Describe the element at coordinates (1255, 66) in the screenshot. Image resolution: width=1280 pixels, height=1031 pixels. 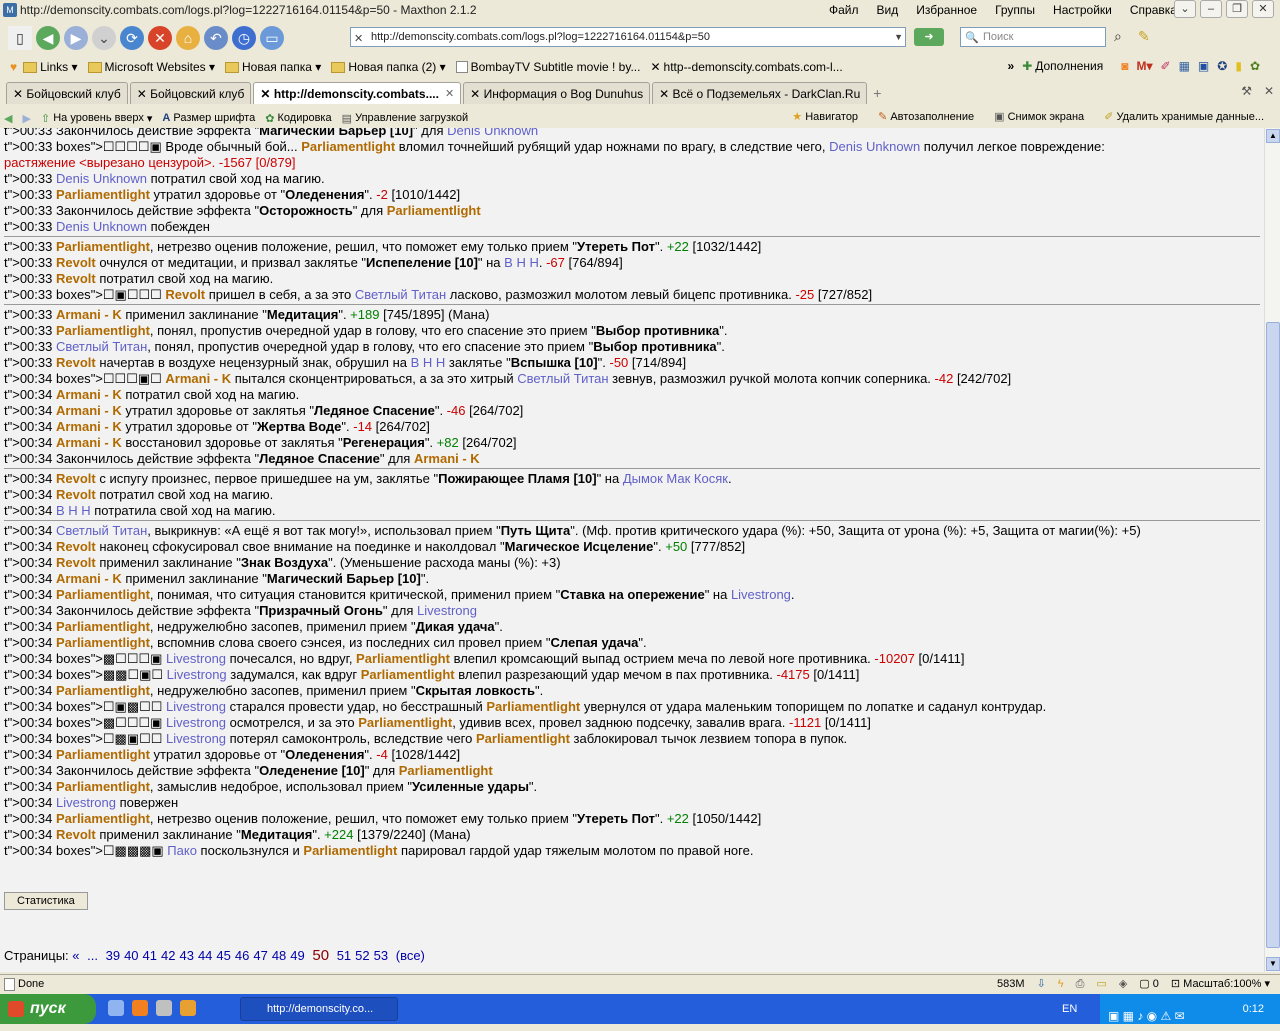
I see `plugin-extra-icon: ✿` at that location.